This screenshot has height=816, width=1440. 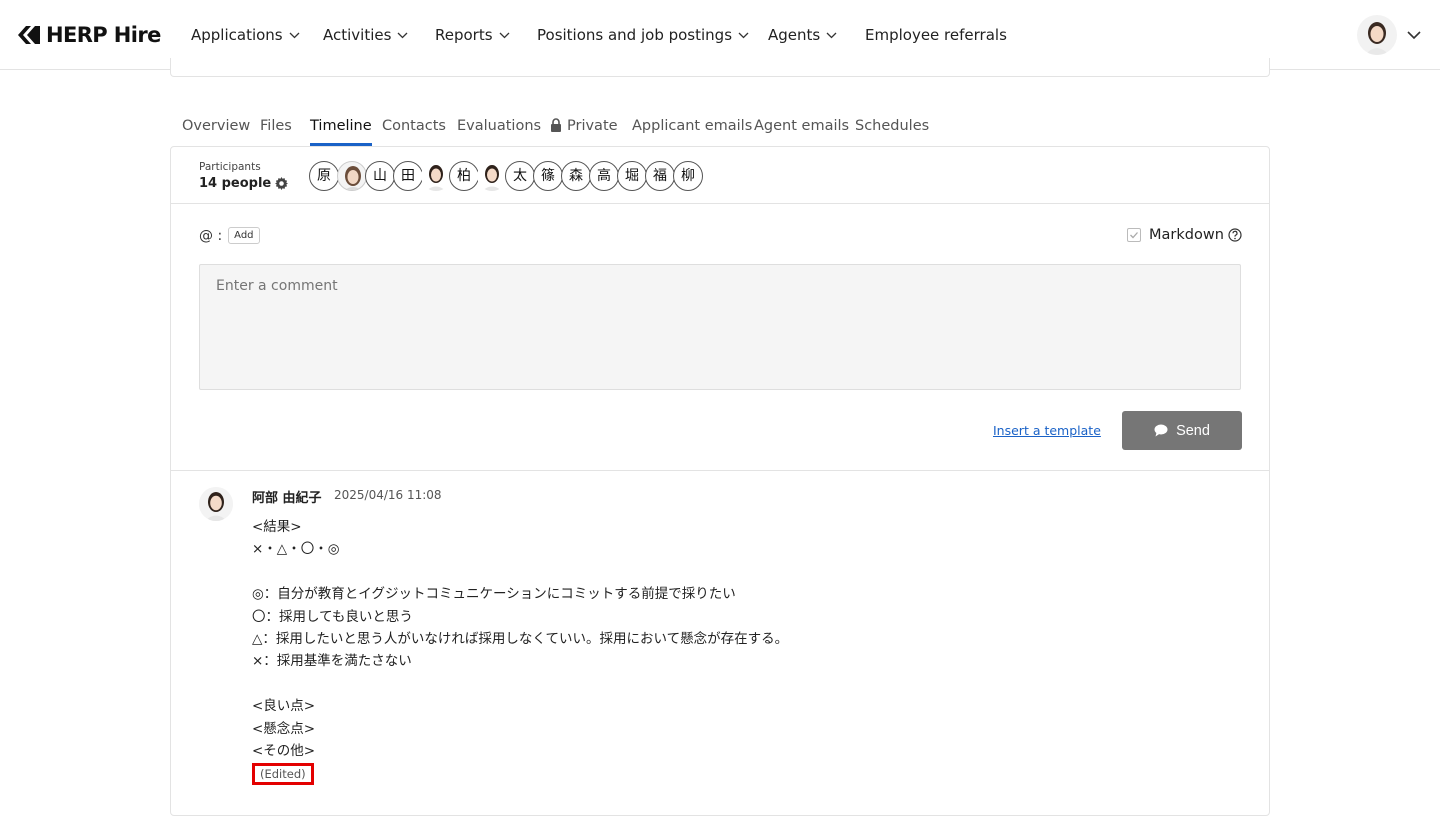 I want to click on nav-label: Applications, so click(x=237, y=35).